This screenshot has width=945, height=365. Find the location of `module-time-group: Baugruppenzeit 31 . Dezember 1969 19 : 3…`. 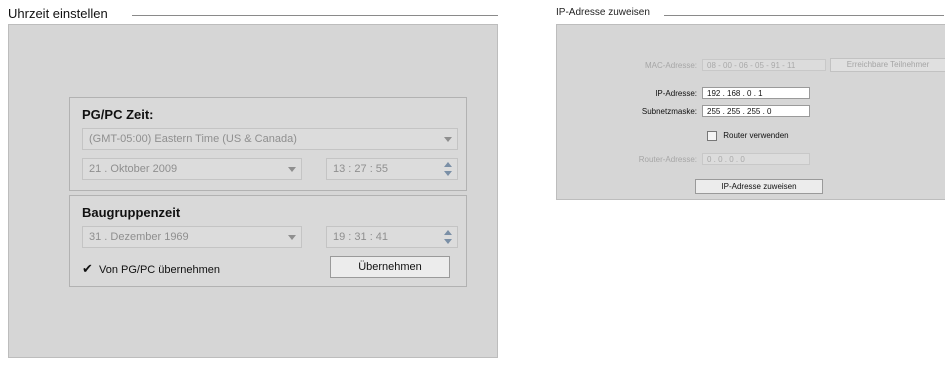

module-time-group: Baugruppenzeit 31 . Dezember 1969 19 : 3… is located at coordinates (268, 241).